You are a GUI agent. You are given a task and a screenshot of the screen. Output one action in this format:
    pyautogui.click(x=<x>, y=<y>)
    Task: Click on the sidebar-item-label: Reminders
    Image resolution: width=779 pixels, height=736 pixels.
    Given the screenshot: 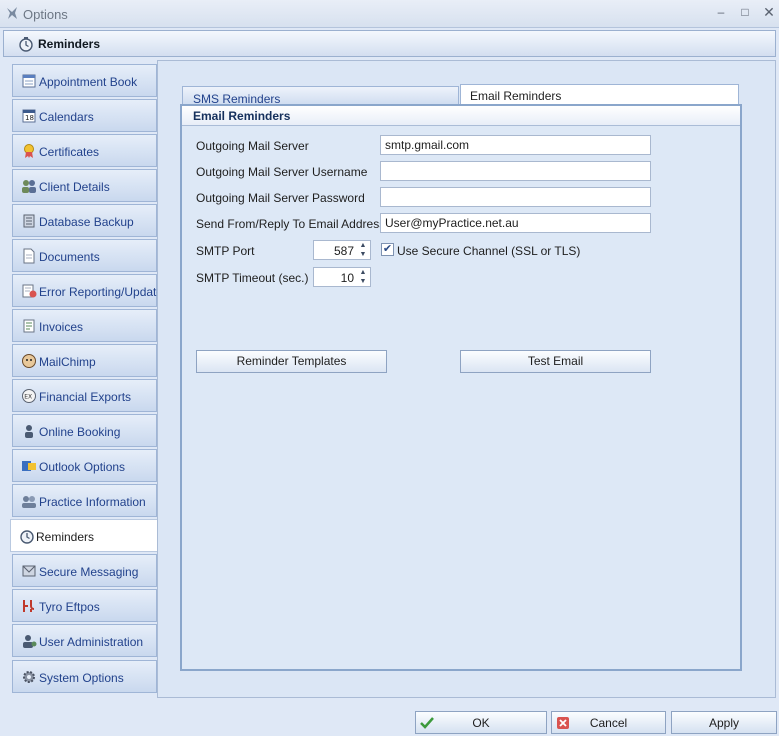 What is the action you would take?
    pyautogui.click(x=65, y=537)
    